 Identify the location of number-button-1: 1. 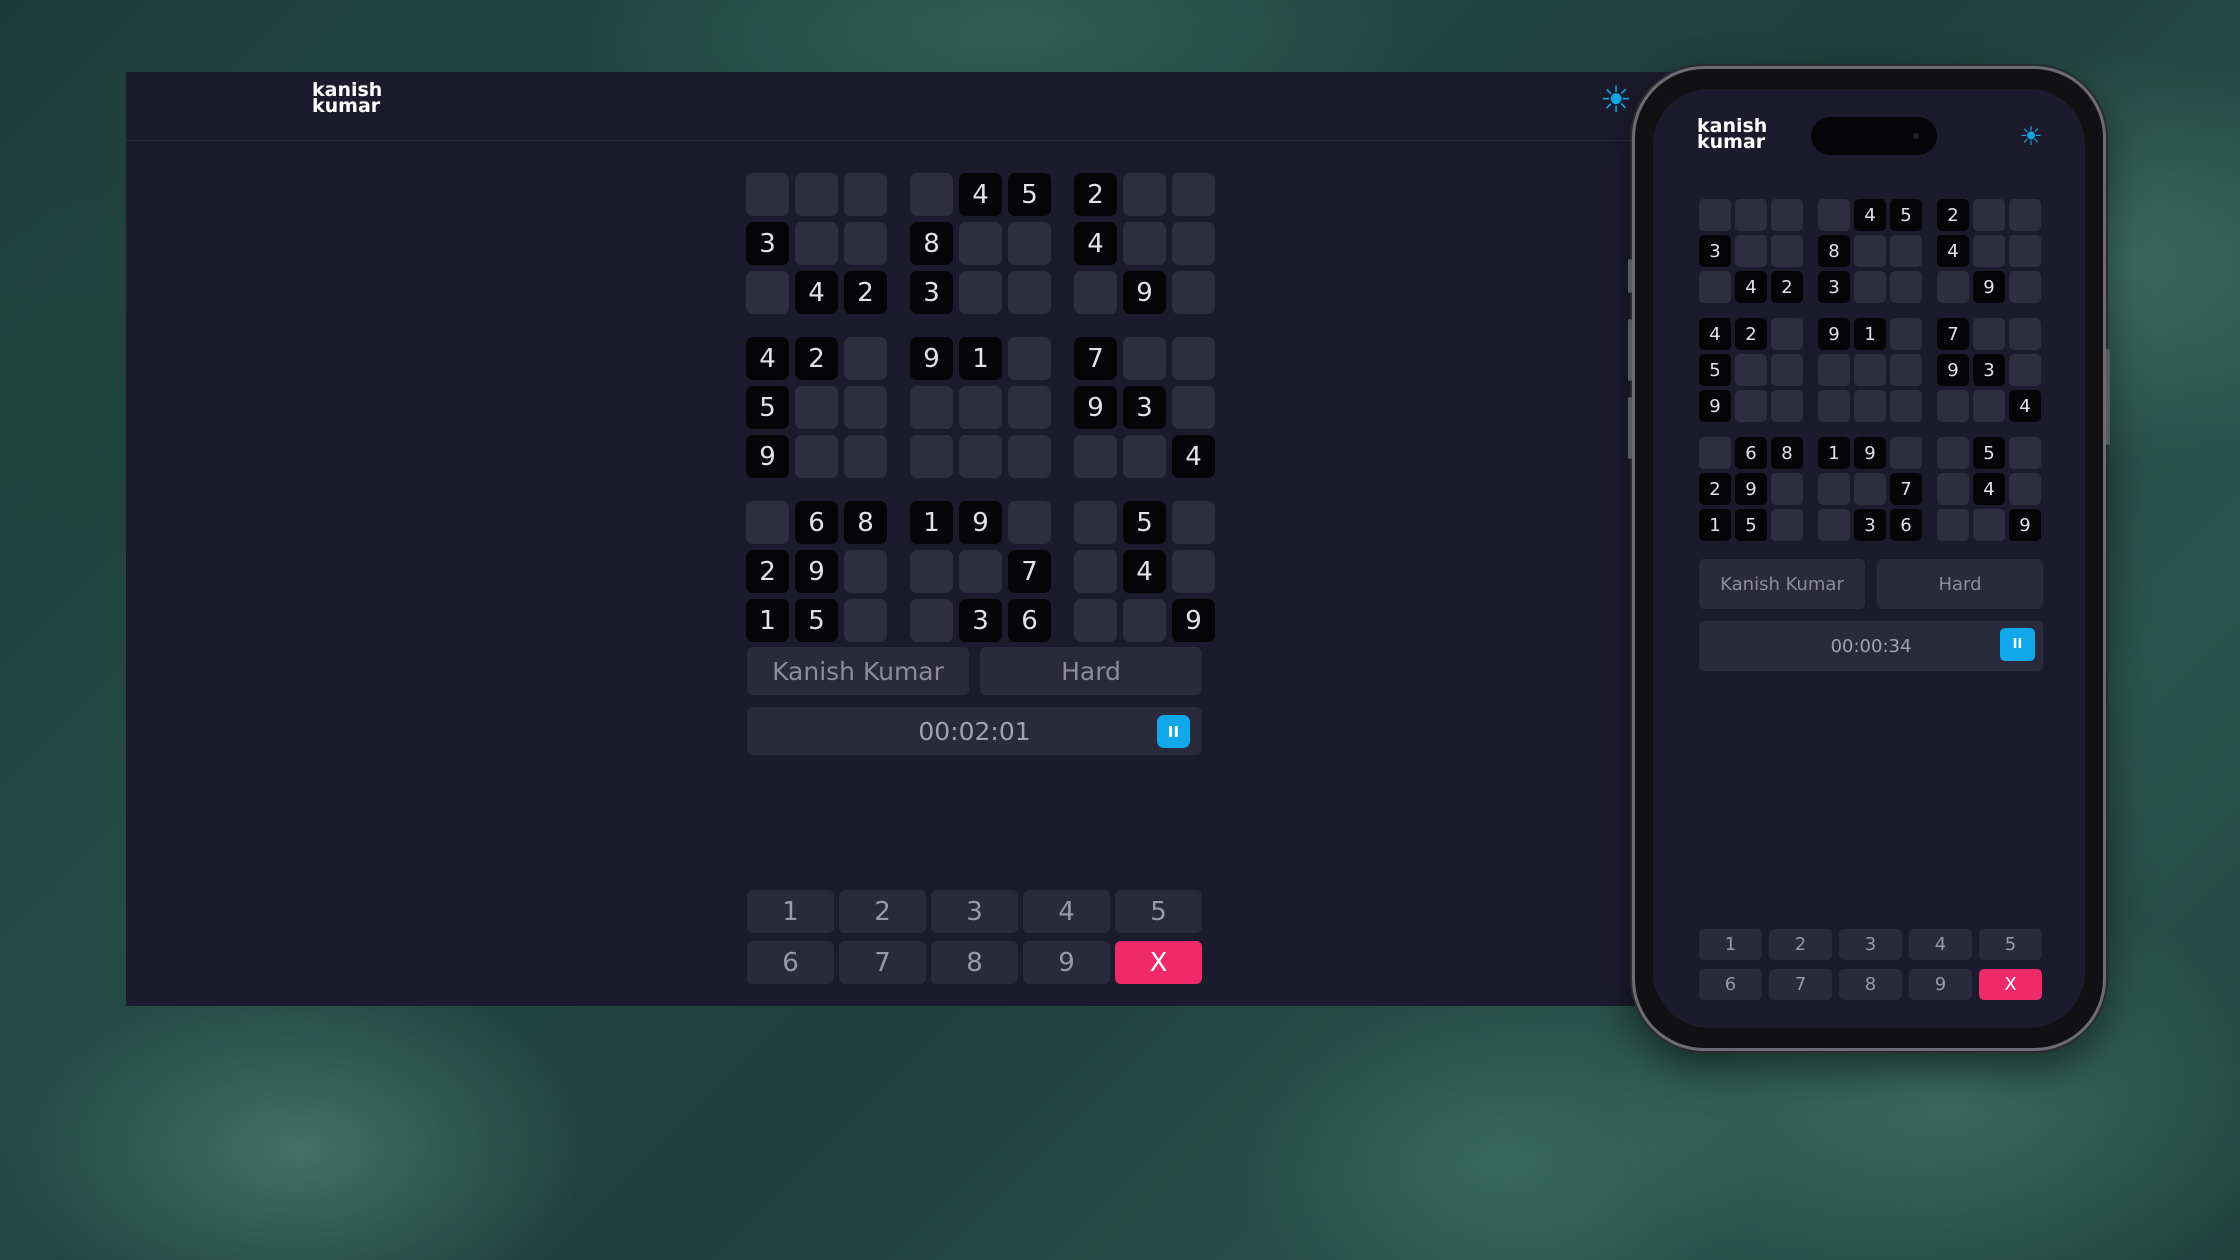
(790, 911).